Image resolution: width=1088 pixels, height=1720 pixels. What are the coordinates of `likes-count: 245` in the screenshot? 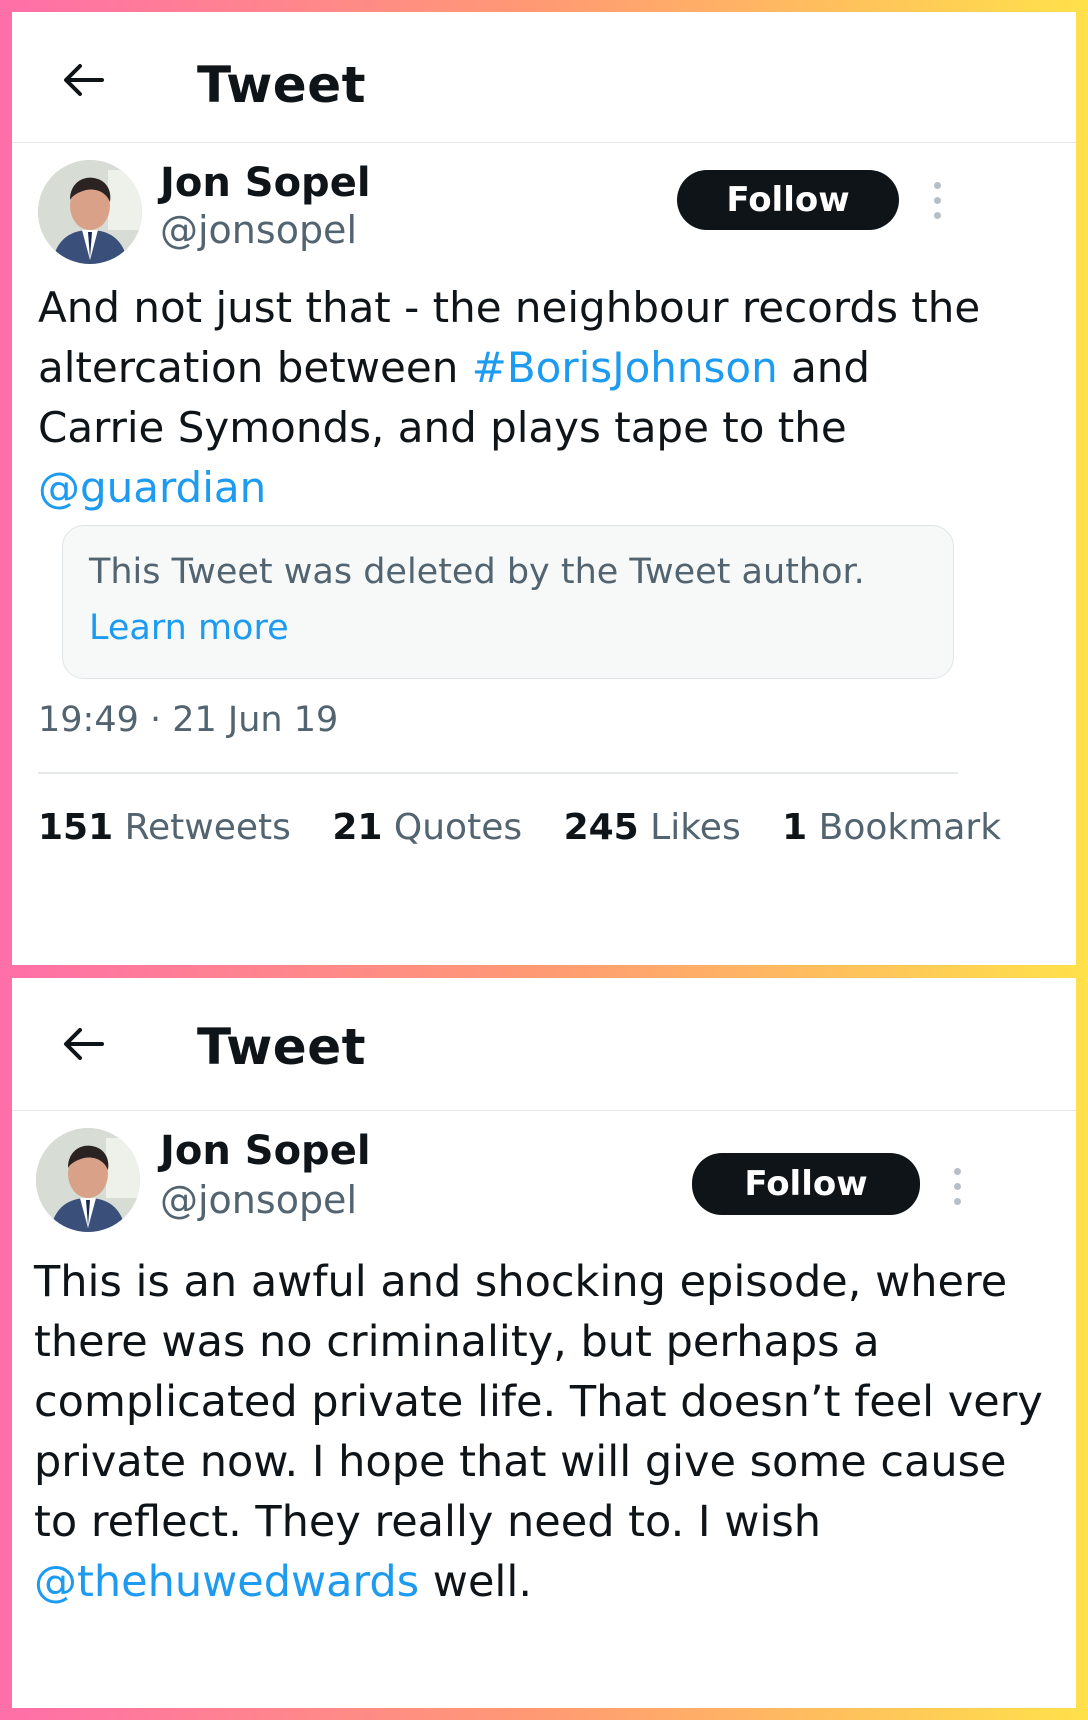 It's located at (601, 827).